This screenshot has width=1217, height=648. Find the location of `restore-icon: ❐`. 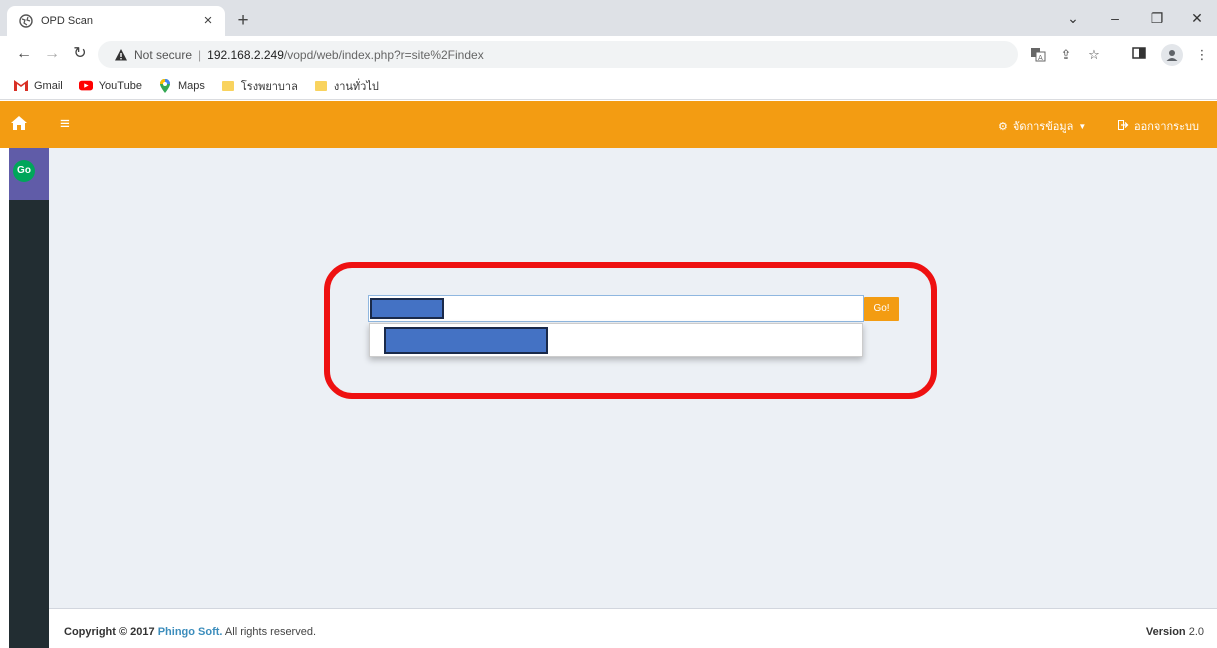

restore-icon: ❐ is located at coordinates (1157, 18).